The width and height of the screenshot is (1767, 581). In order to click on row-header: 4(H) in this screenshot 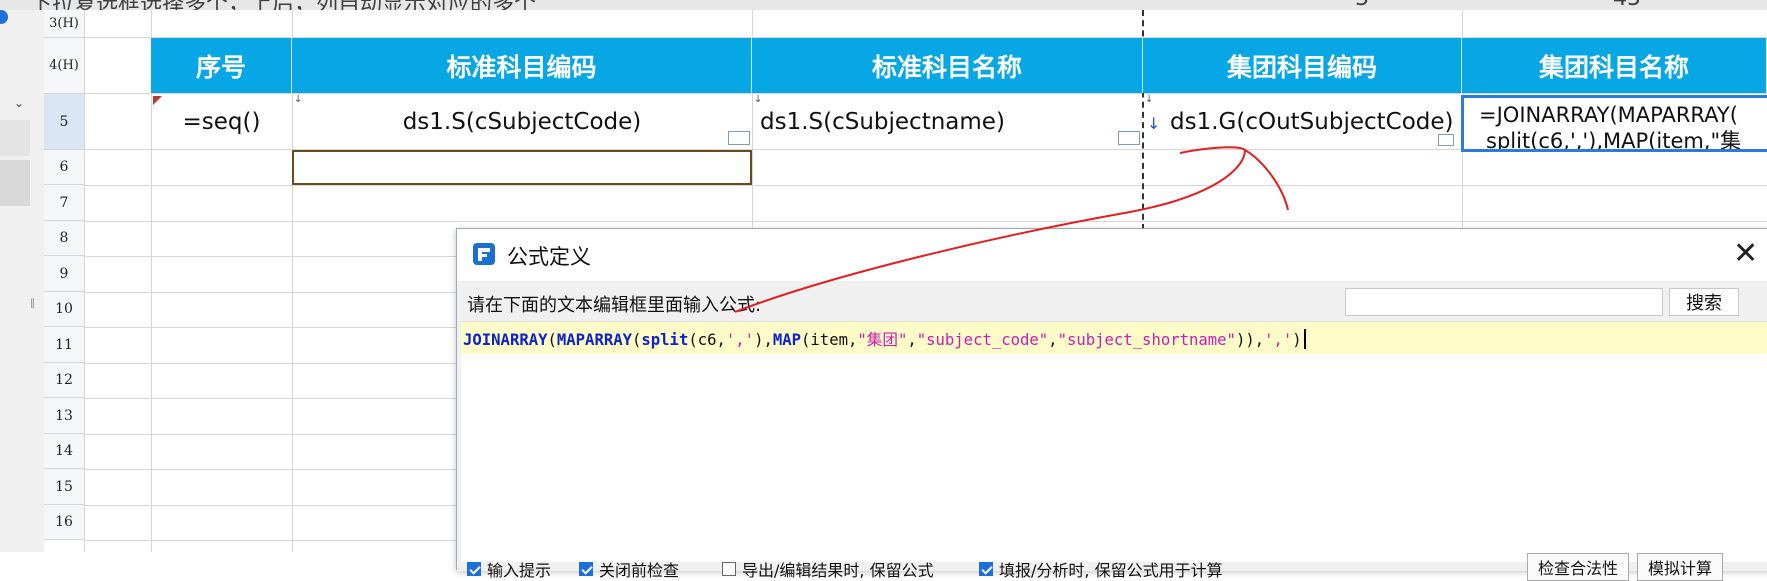, I will do `click(64, 66)`.